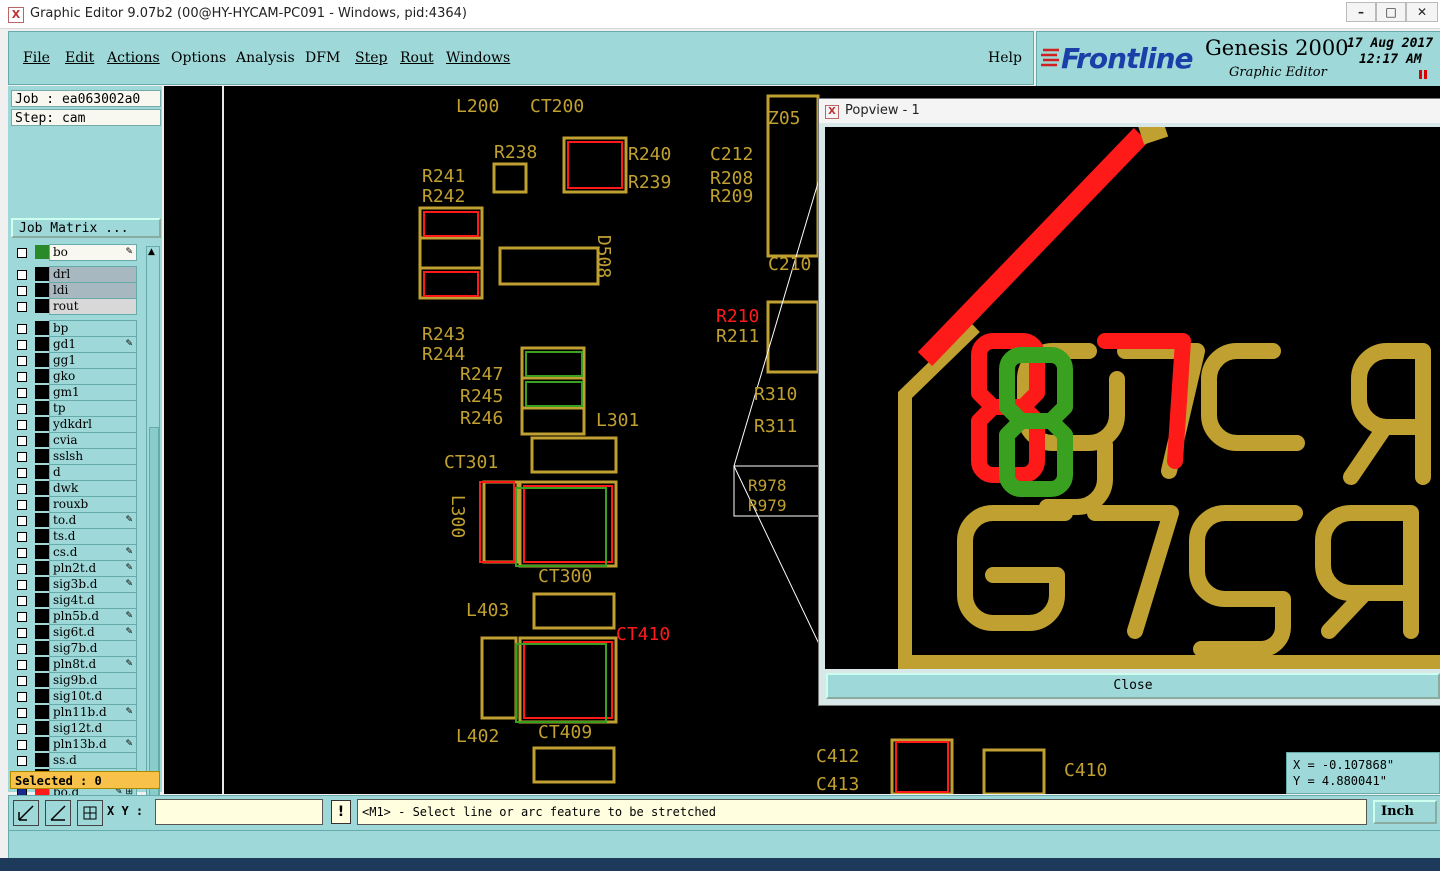 The image size is (1440, 871). What do you see at coordinates (75, 680) in the screenshot?
I see `layer-row: sig9b.d` at bounding box center [75, 680].